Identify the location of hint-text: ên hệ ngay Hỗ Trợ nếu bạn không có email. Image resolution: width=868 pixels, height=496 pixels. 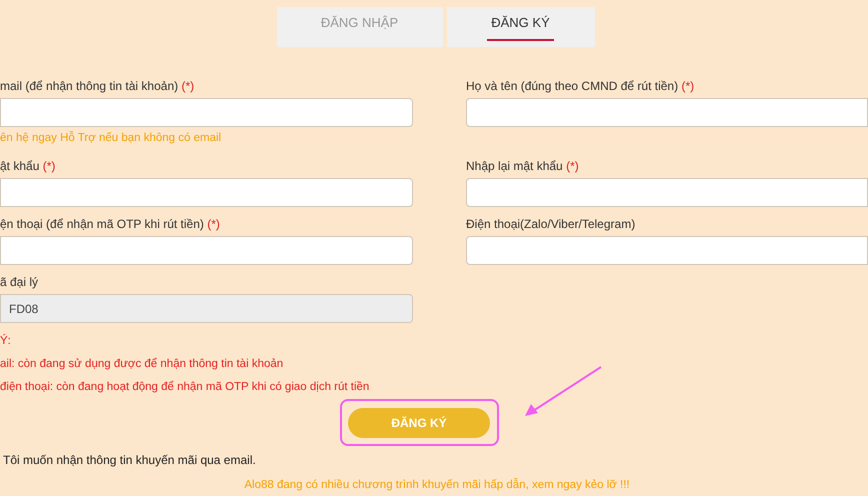
(111, 138).